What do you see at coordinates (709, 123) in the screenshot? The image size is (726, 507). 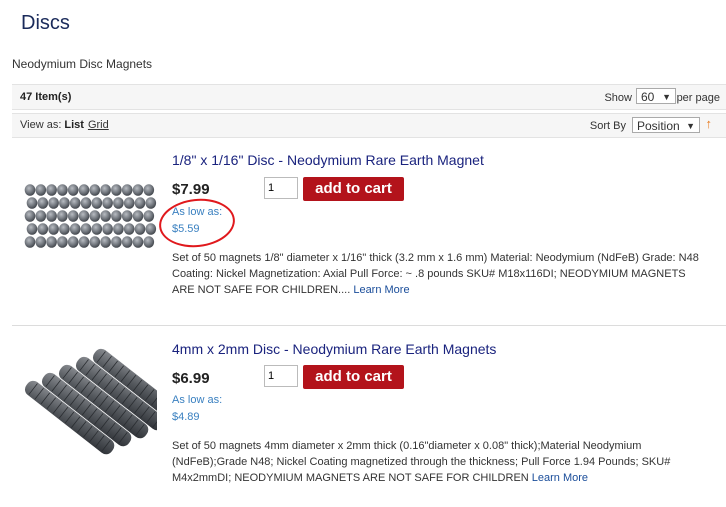 I see `sort-direction-arrow-icon: ↑` at bounding box center [709, 123].